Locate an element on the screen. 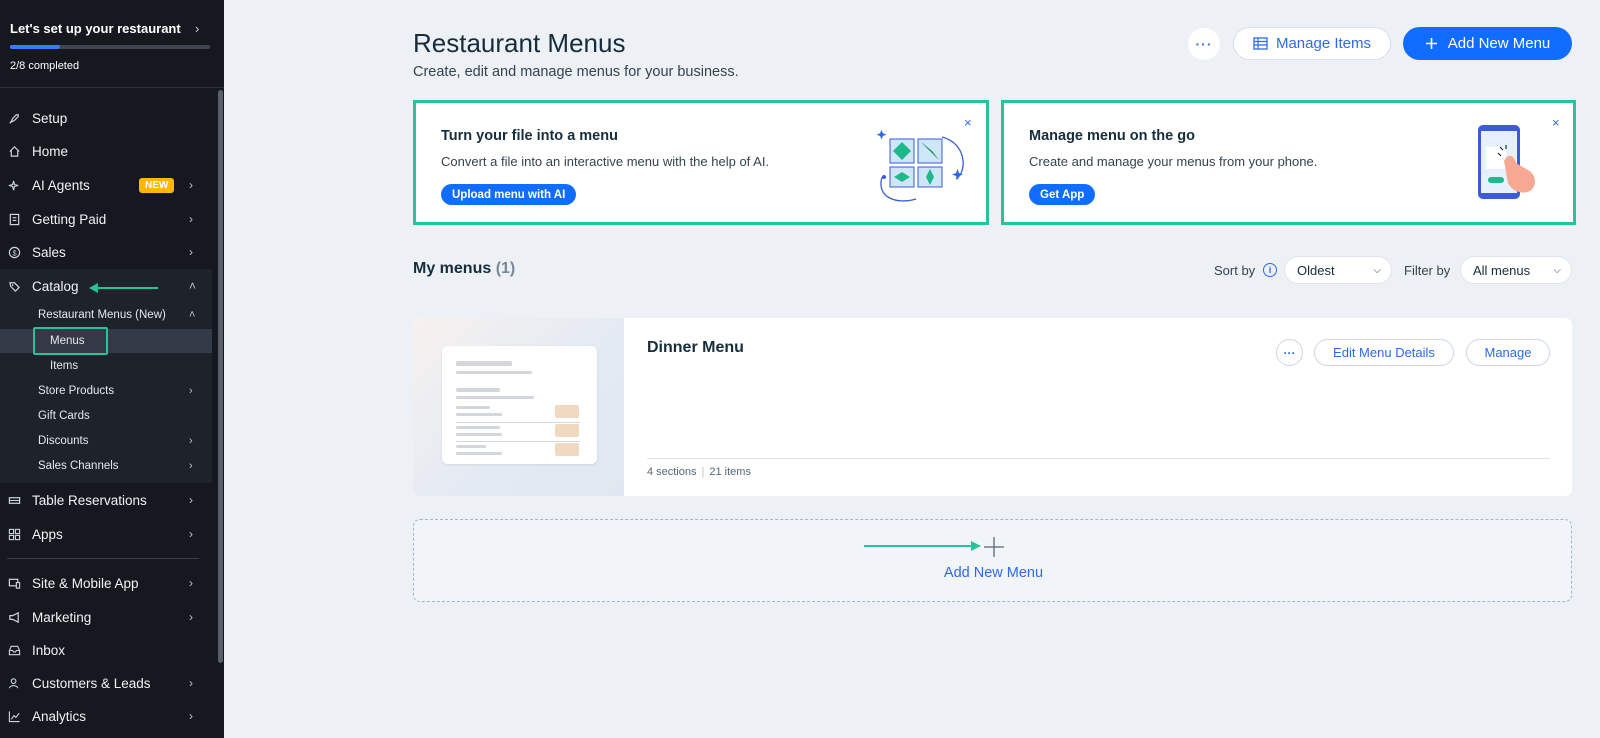 The height and width of the screenshot is (738, 1600). menu-sections-count: 4 sections is located at coordinates (672, 472).